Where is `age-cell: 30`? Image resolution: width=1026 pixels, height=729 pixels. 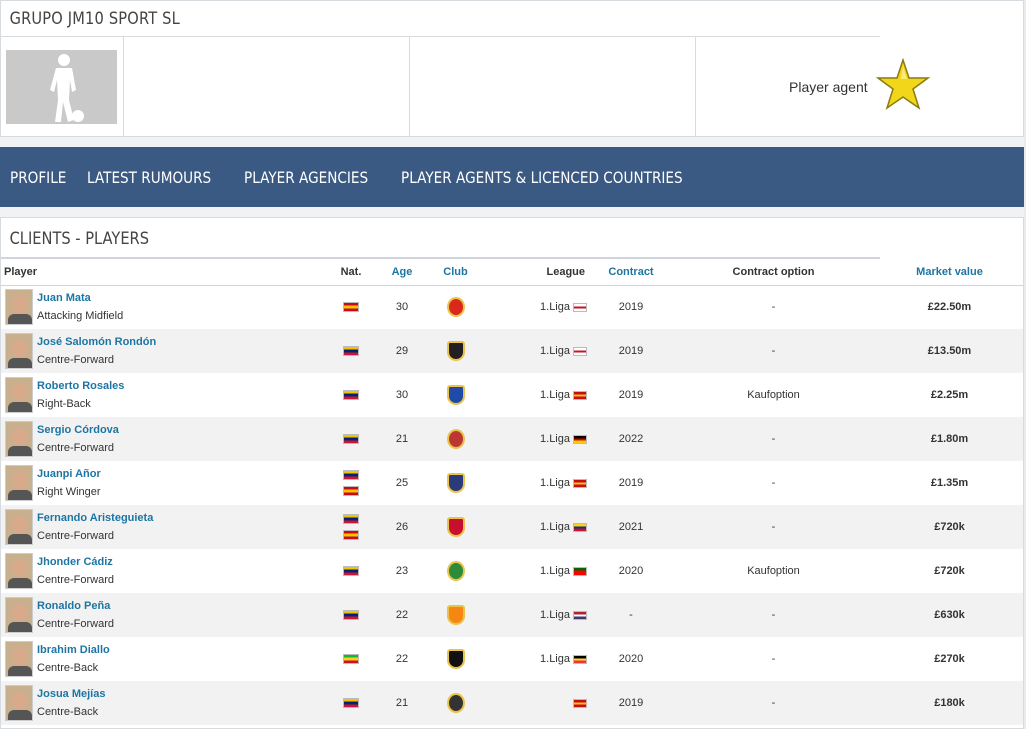
age-cell: 30 is located at coordinates (402, 307).